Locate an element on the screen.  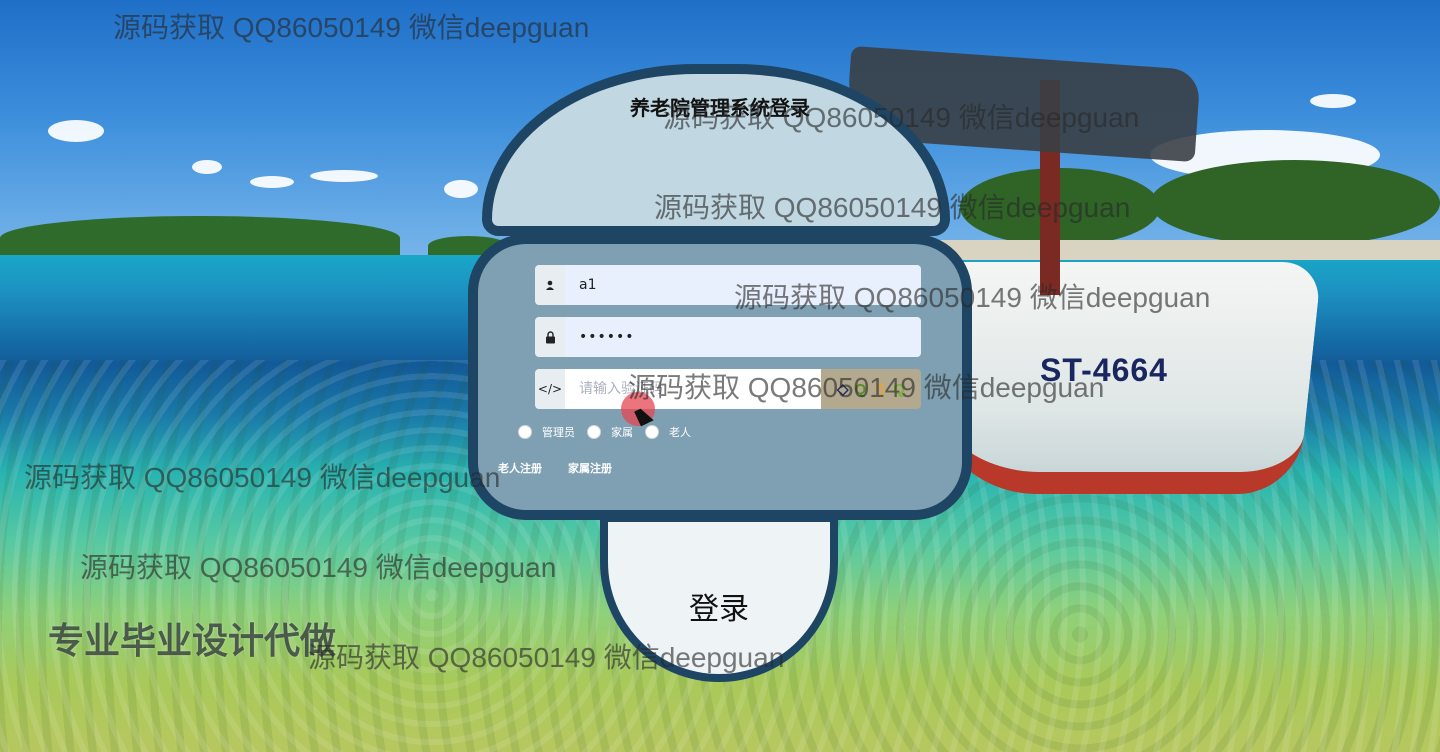
role-family: 家属 is located at coordinates (610, 432).